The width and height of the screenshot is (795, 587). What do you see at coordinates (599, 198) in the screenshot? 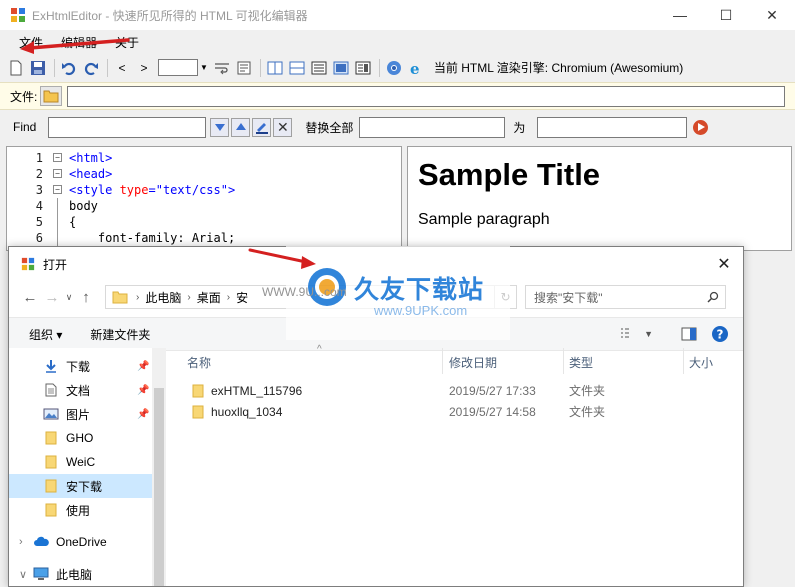
I see `html-preview: Sample Title Sample paragraph` at bounding box center [599, 198].